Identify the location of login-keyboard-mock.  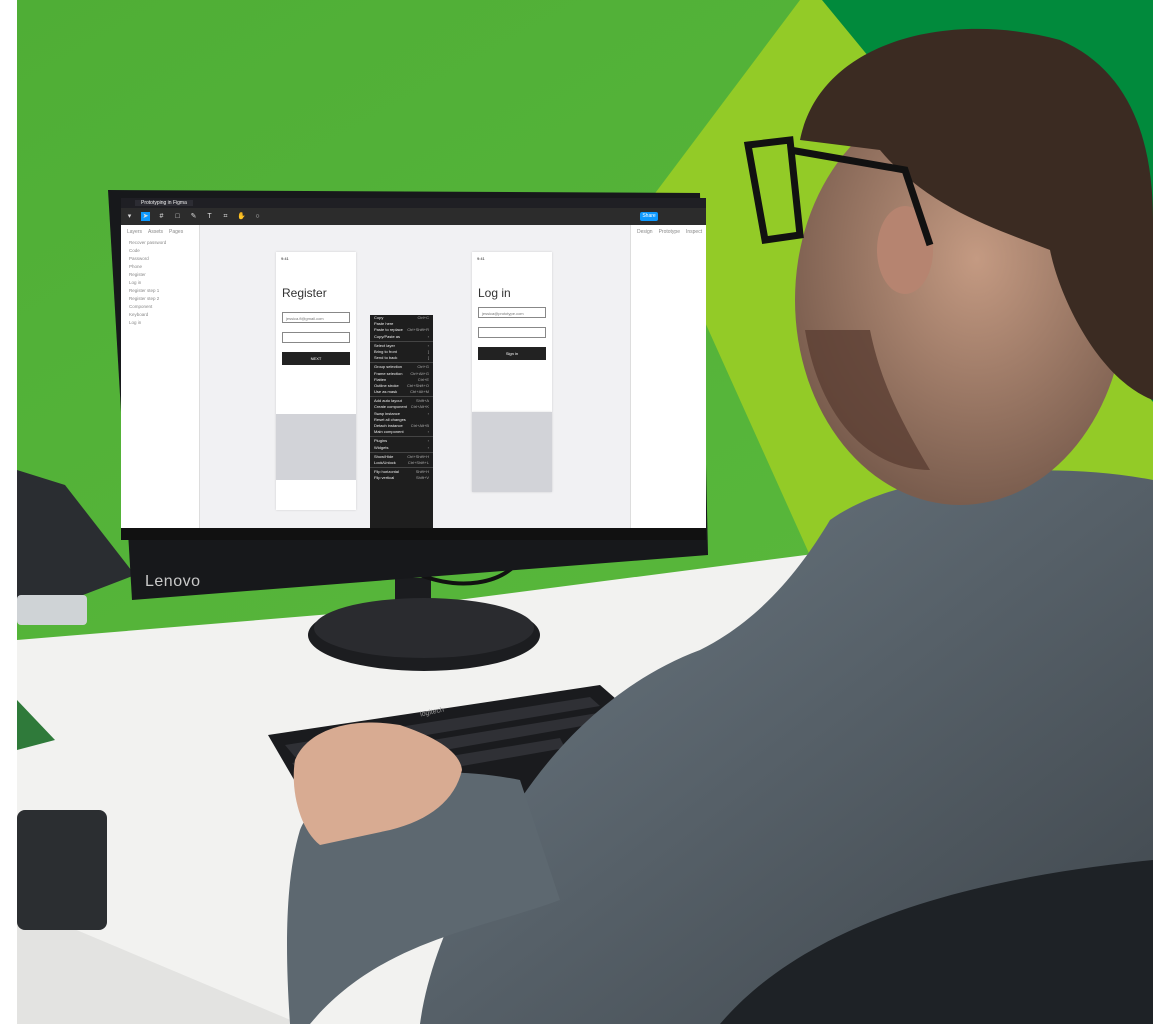
(512, 452).